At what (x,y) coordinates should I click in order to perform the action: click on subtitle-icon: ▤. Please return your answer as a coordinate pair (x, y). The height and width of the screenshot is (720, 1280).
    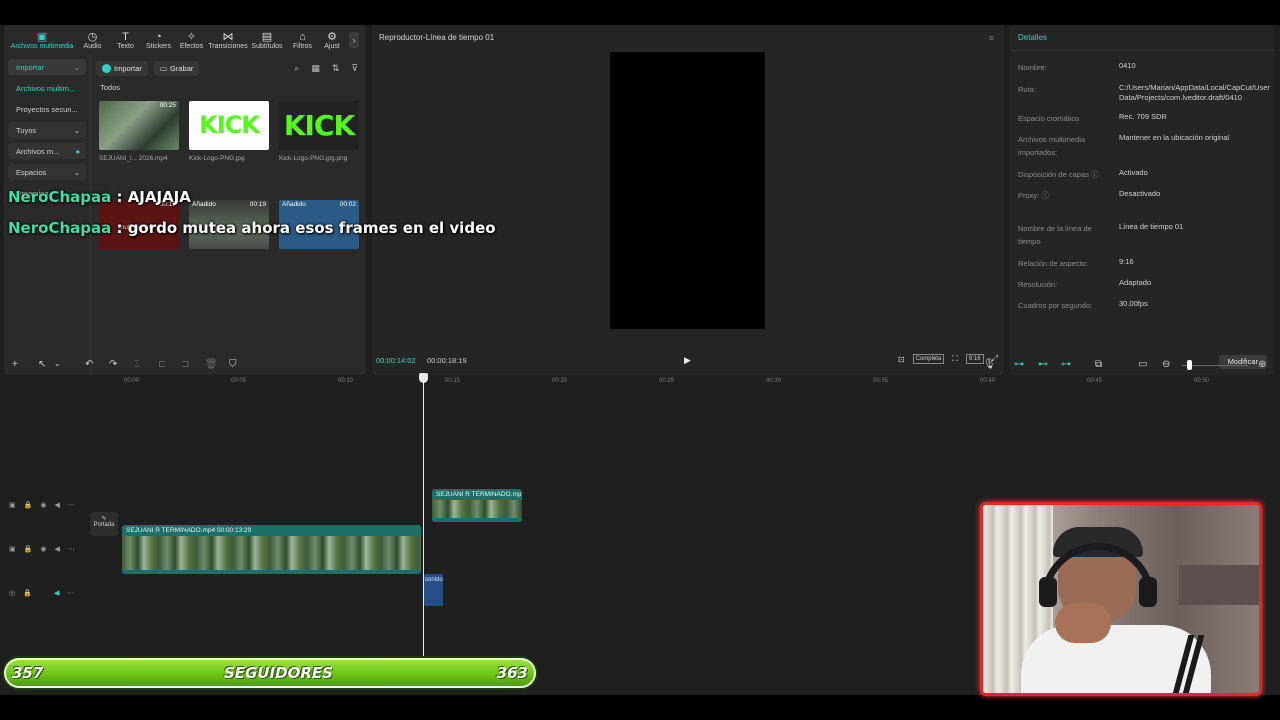
    Looking at the image, I should click on (267, 37).